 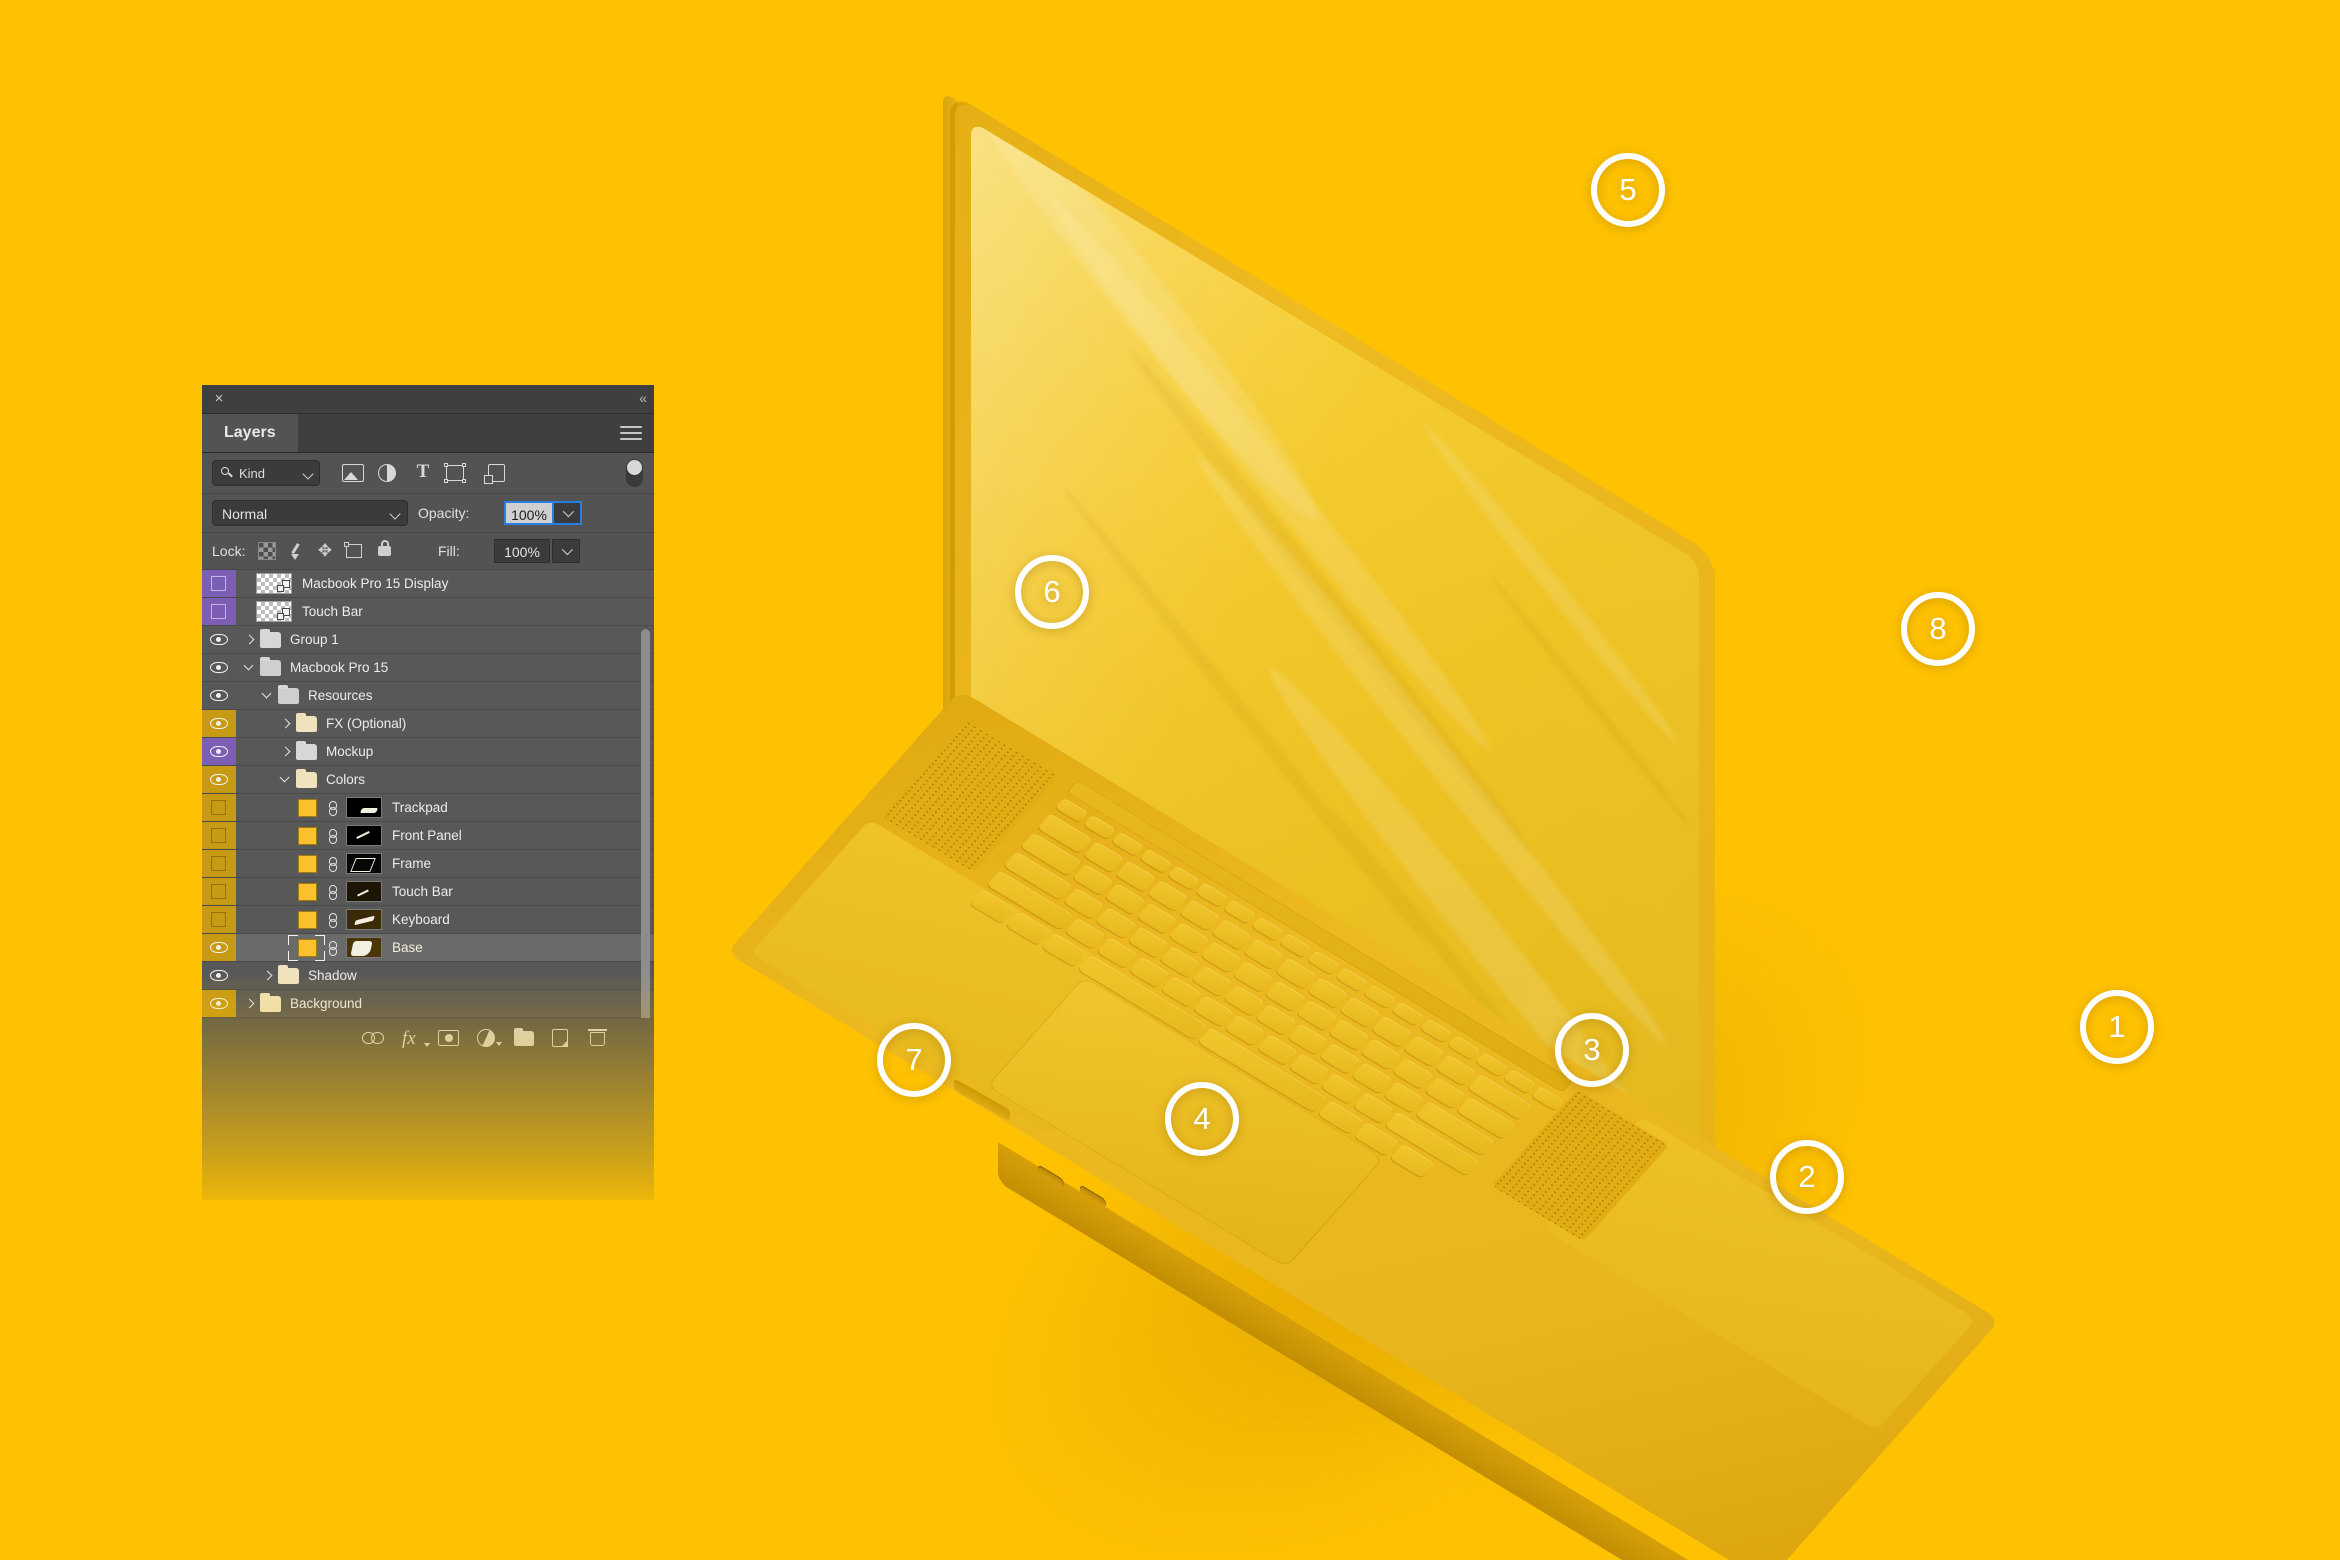 What do you see at coordinates (2117, 1027) in the screenshot?
I see `callout-badge-1: 1` at bounding box center [2117, 1027].